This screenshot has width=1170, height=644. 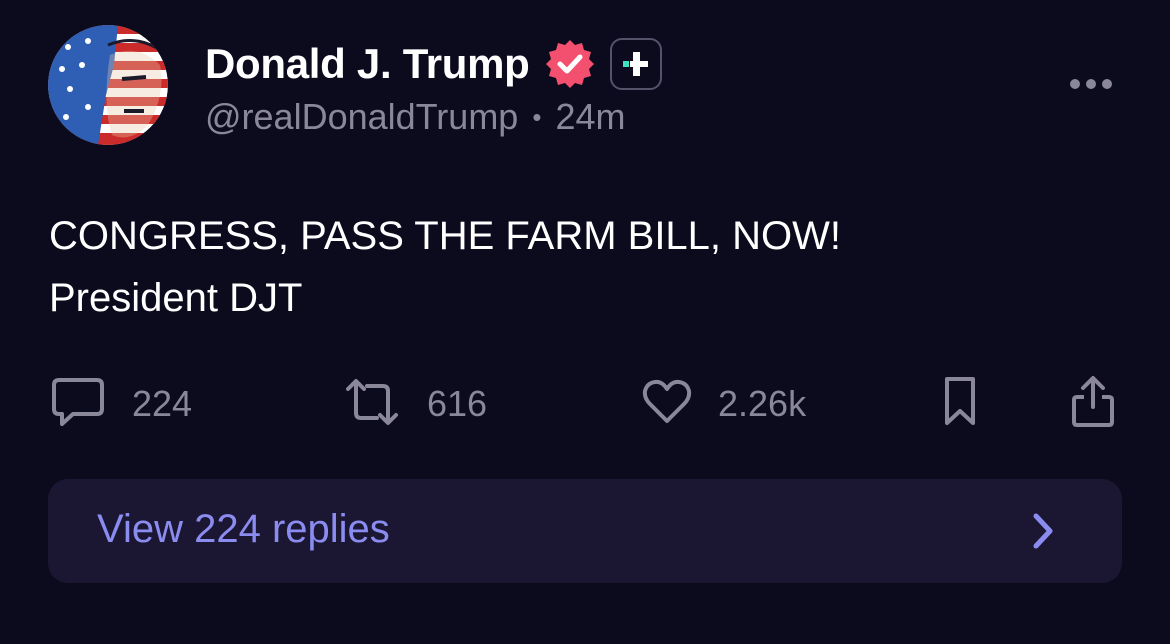 I want to click on post-text-line: CONGRESS, PASS THE FARM BILL, NOW!, so click(x=445, y=236).